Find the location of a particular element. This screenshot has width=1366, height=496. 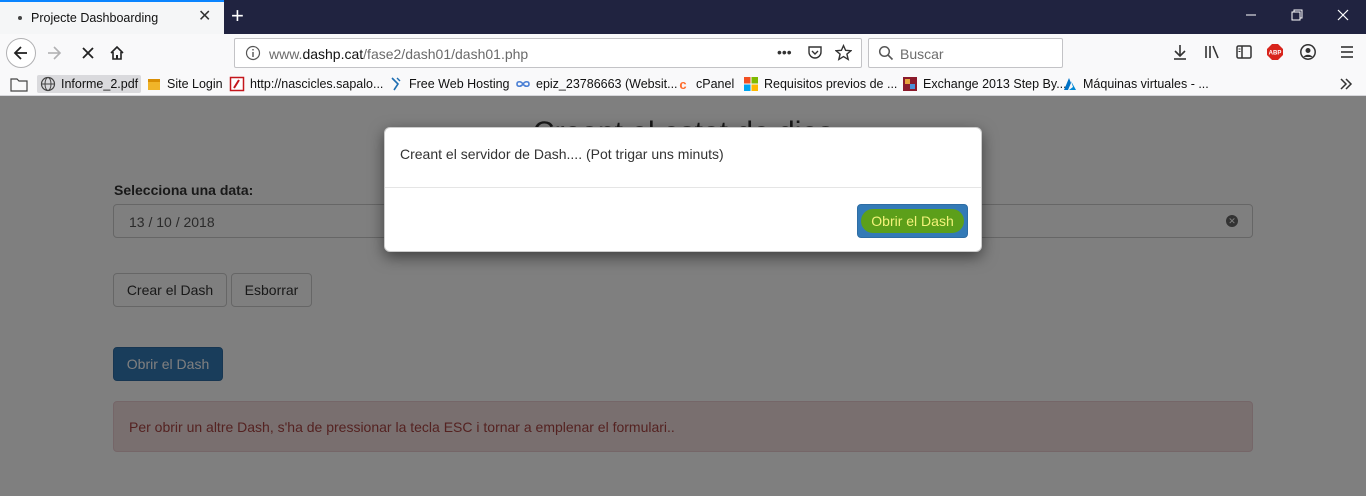

search-icon is located at coordinates (886, 54).